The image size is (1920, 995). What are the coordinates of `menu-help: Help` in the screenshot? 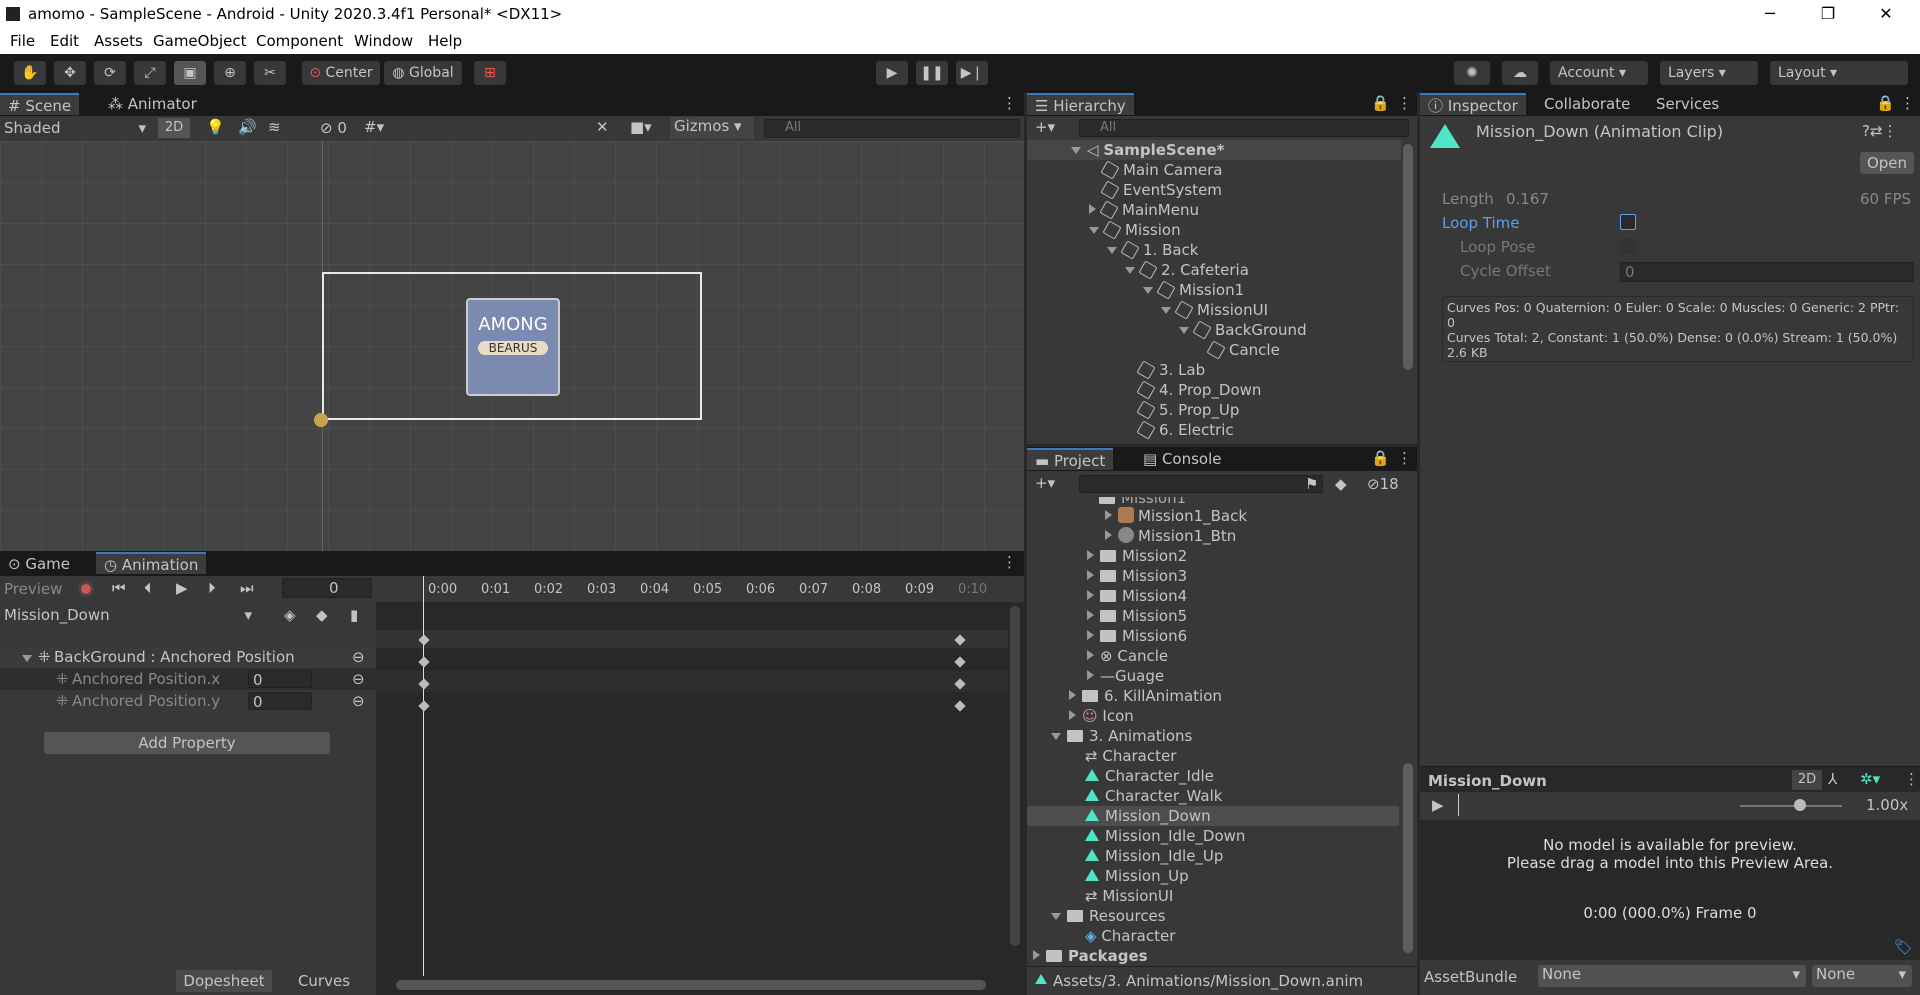 It's located at (445, 41).